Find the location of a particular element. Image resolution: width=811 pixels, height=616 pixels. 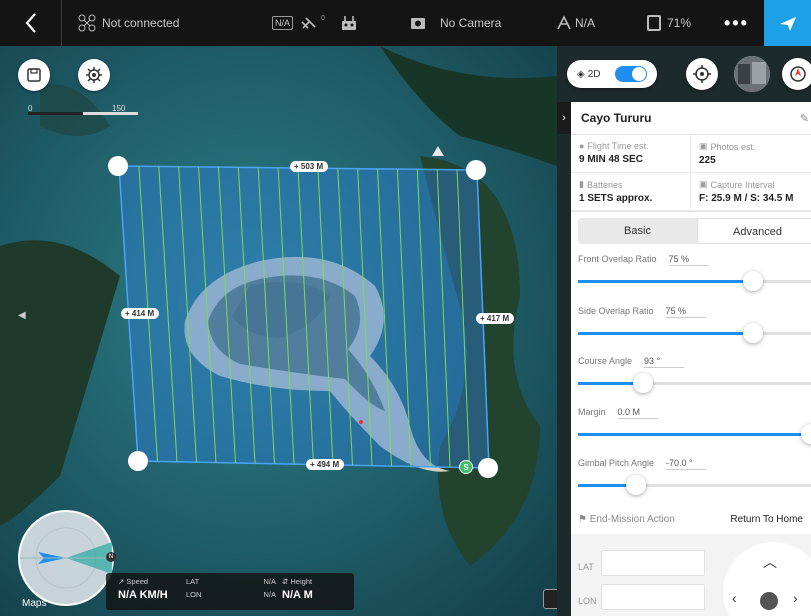

crosshair-icon is located at coordinates (702, 74).